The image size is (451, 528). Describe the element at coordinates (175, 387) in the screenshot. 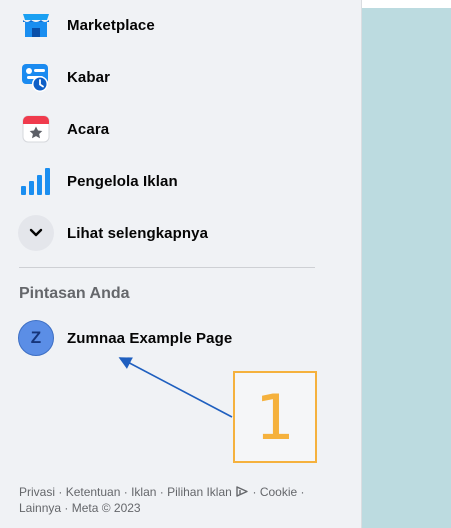

I see `annotation-arrow` at that location.